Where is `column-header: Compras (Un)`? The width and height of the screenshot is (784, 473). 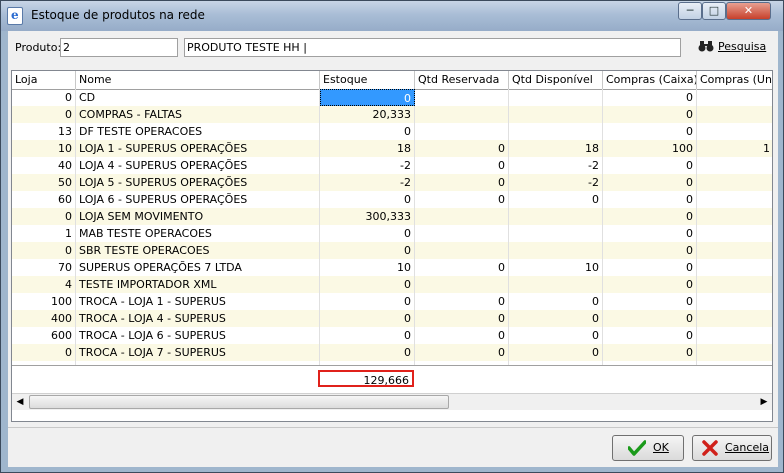 column-header: Compras (Un) is located at coordinates (734, 80).